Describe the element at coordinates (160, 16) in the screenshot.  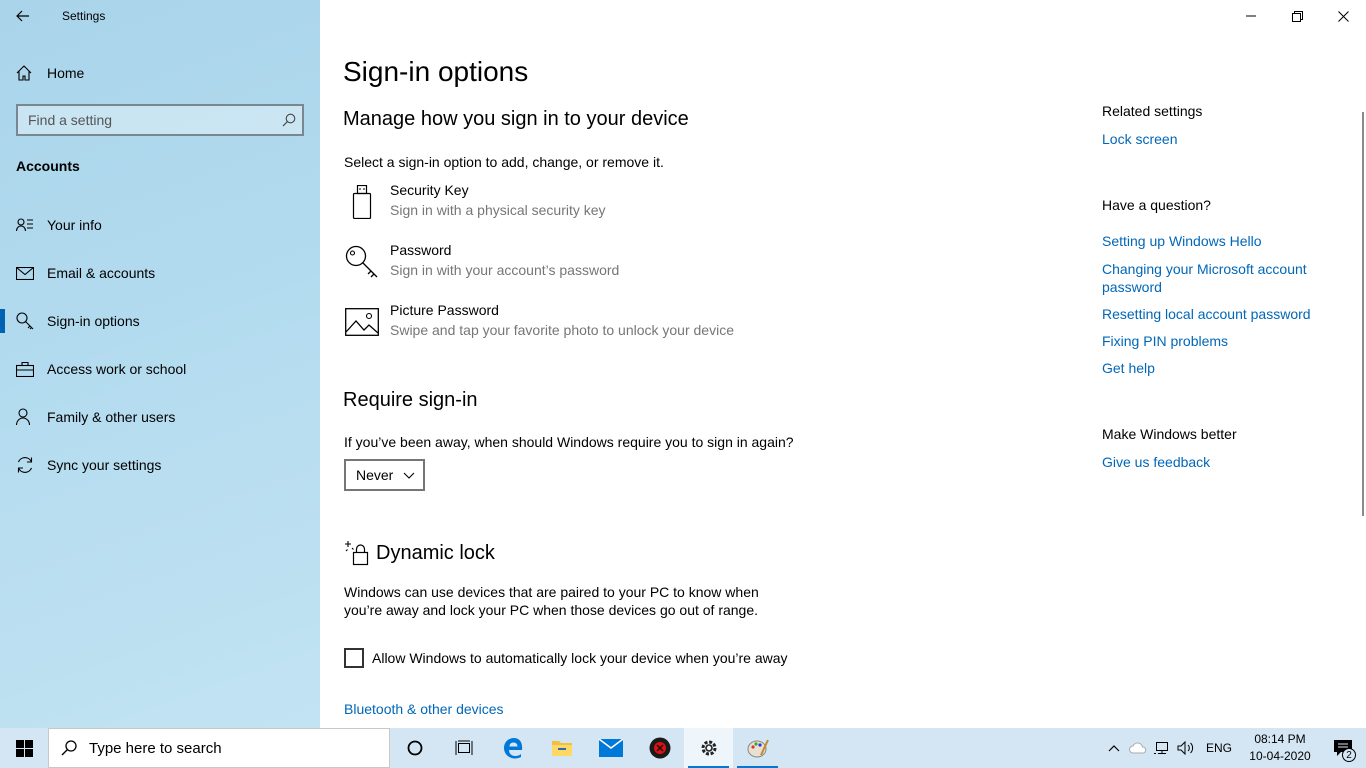
I see `title-bar: Settings` at that location.